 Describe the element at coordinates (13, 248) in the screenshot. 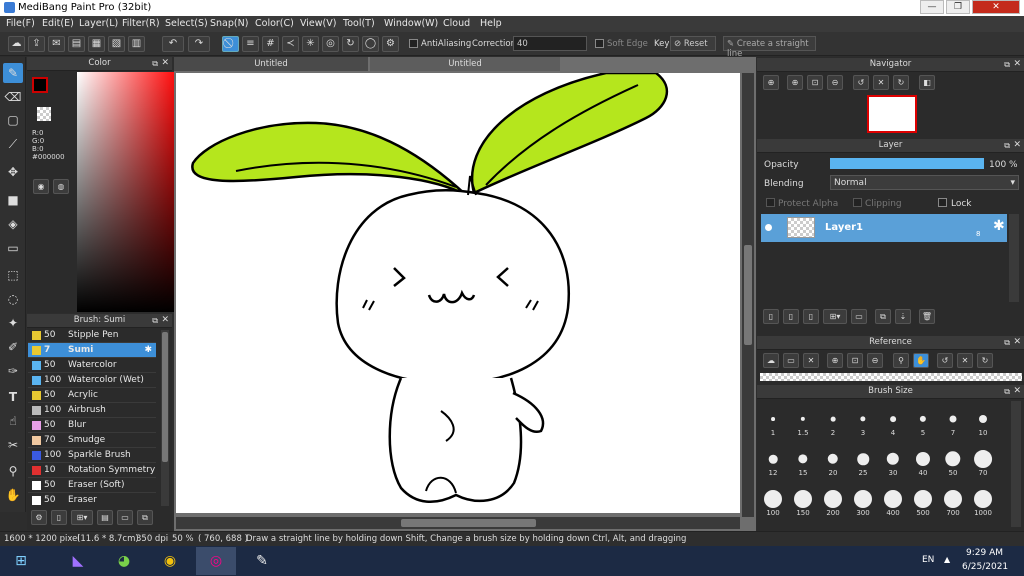

I see `gradient-tool-icon: ▭` at that location.